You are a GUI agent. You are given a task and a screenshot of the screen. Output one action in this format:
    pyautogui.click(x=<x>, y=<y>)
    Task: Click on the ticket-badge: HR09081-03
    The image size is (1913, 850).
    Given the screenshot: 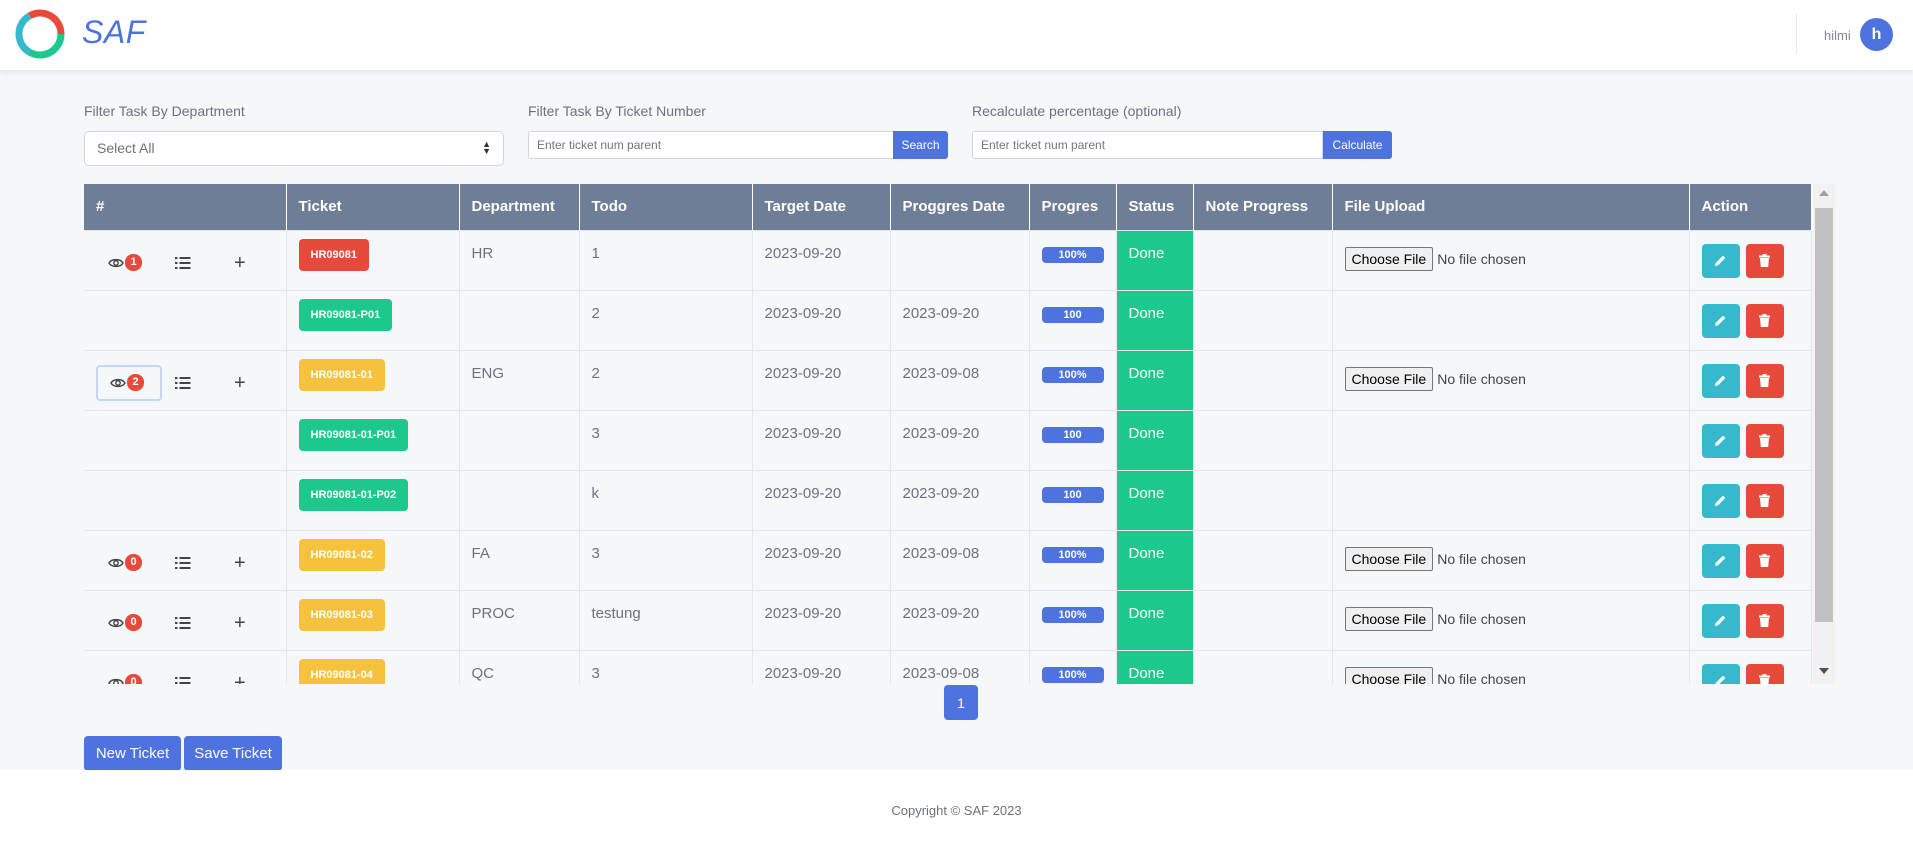 What is the action you would take?
    pyautogui.click(x=341, y=614)
    